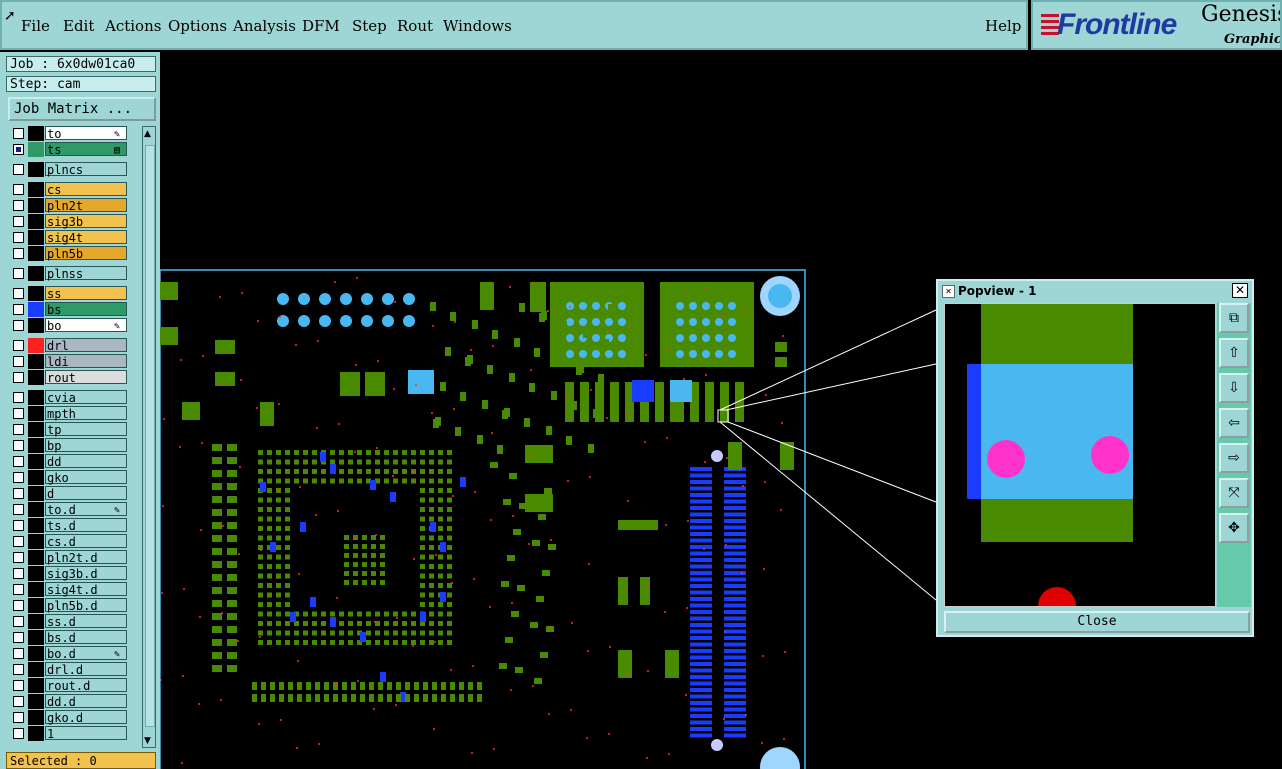  What do you see at coordinates (86, 605) in the screenshot?
I see `layer-name: pln5b.d` at bounding box center [86, 605].